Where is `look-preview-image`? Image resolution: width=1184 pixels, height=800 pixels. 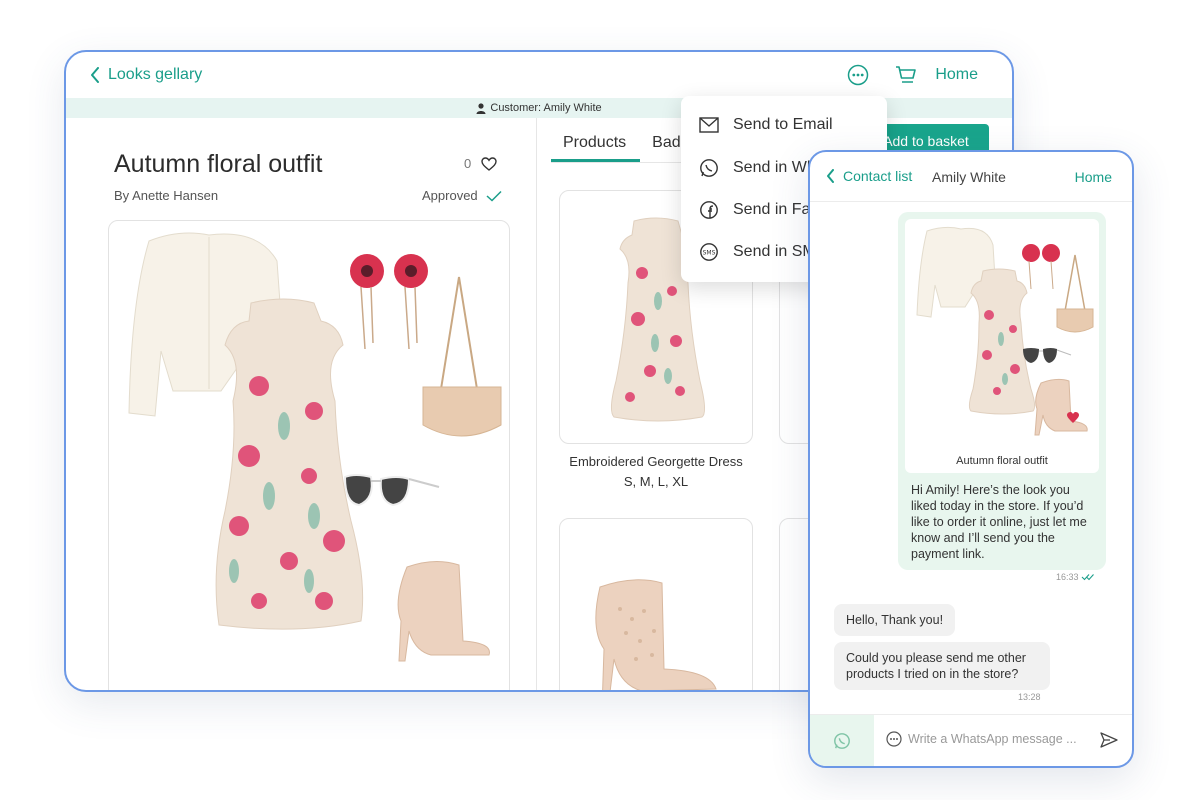
look-preview-image is located at coordinates (1005, 331).